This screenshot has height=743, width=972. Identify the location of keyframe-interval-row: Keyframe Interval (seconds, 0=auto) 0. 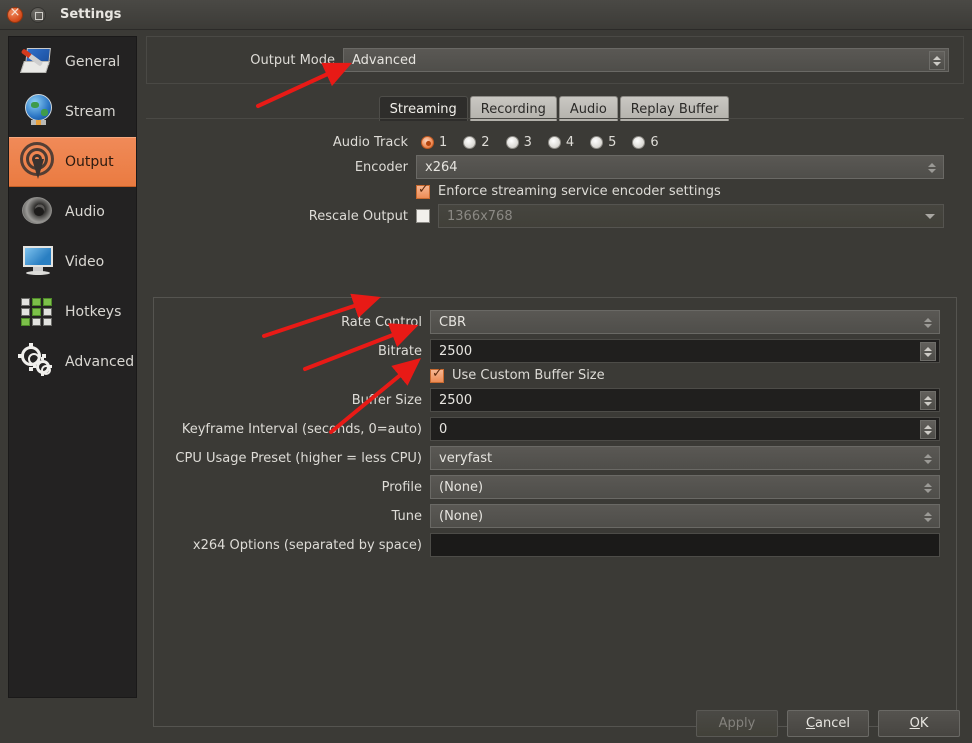
(555, 429).